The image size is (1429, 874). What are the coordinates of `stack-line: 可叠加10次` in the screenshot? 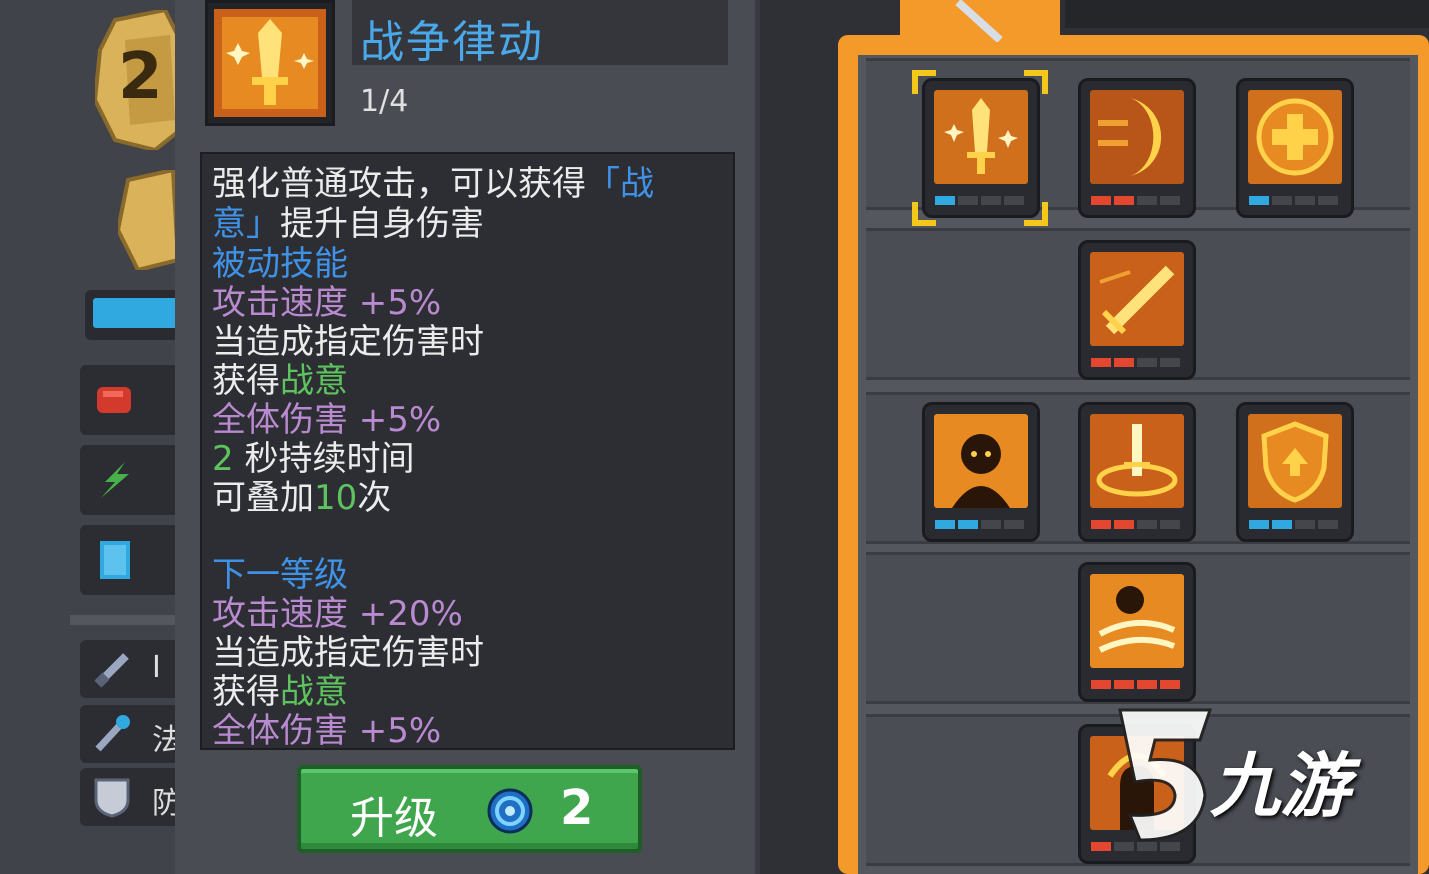 It's located at (301, 498).